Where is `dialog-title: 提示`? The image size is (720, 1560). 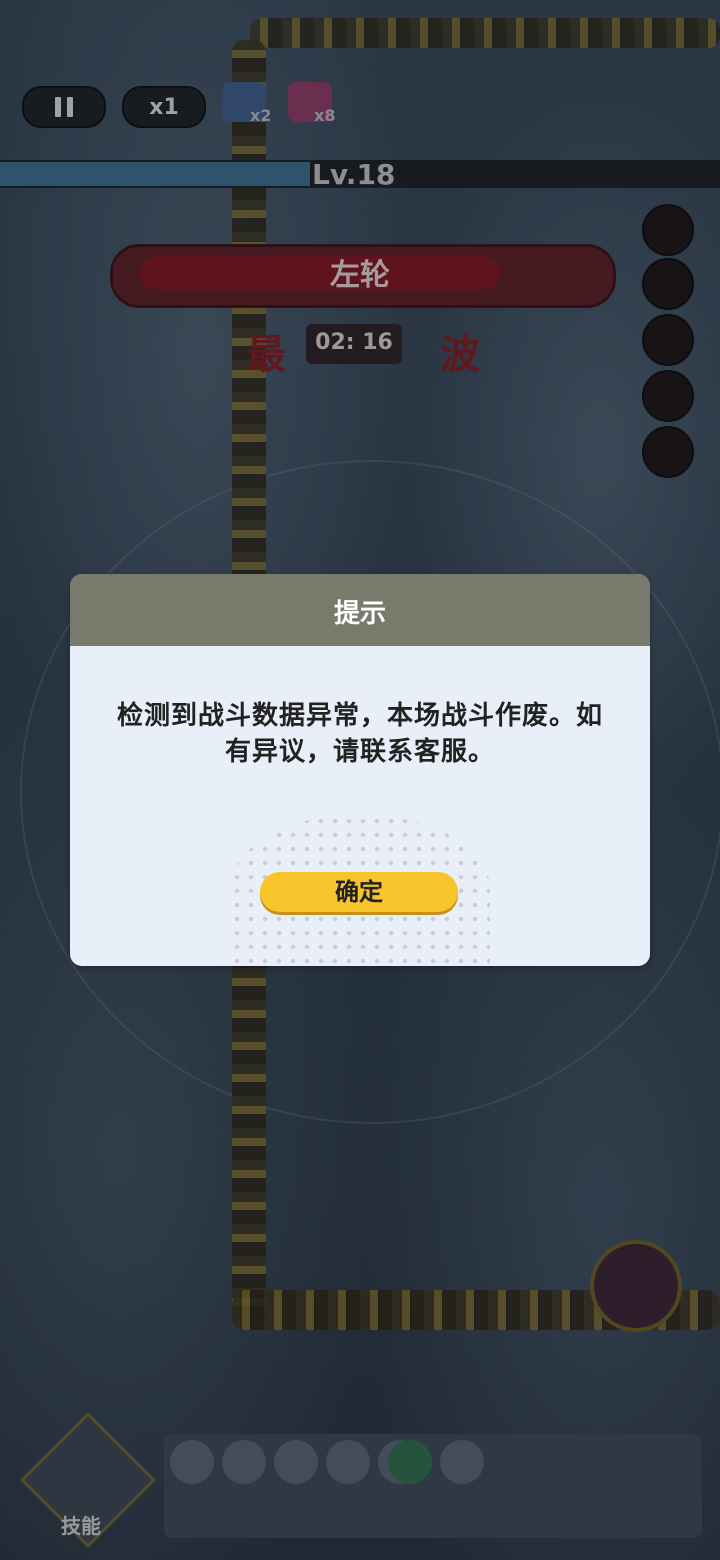 dialog-title: 提示 is located at coordinates (359, 614).